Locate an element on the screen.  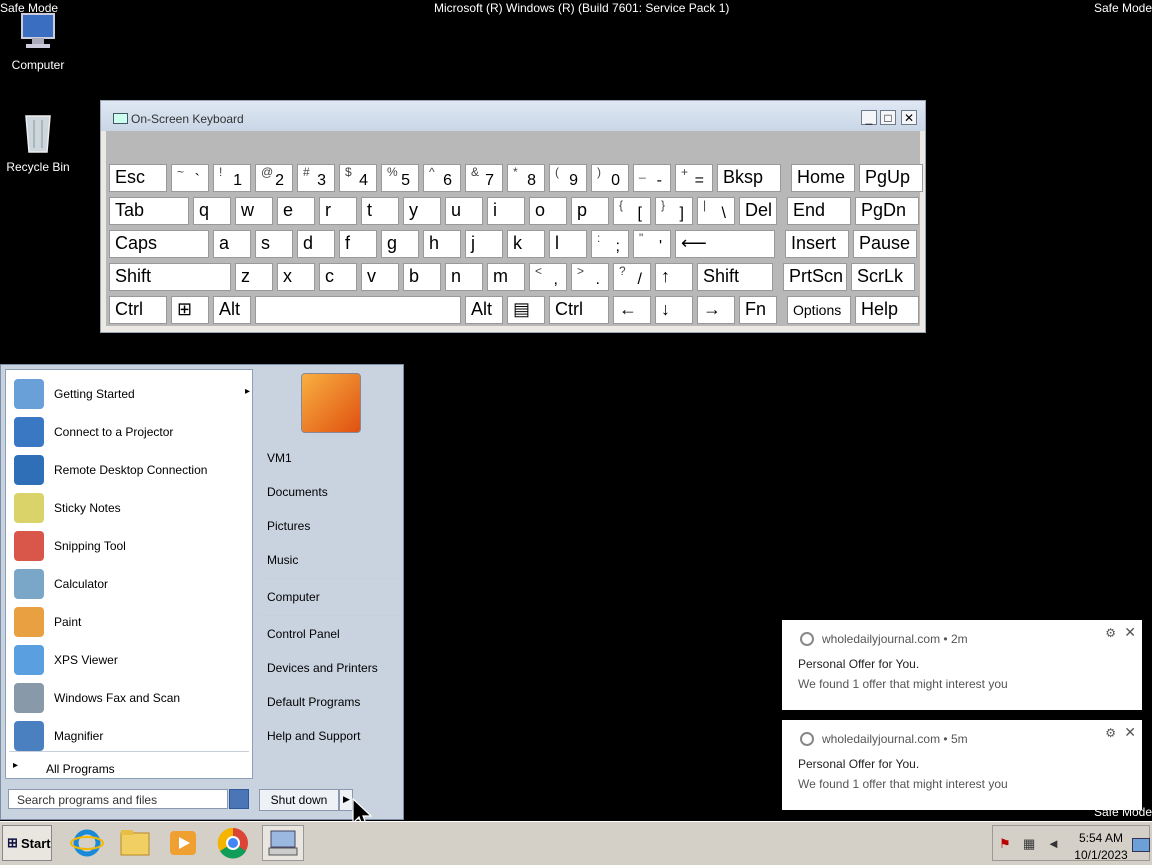
key-4-11: Options is located at coordinates (819, 310).